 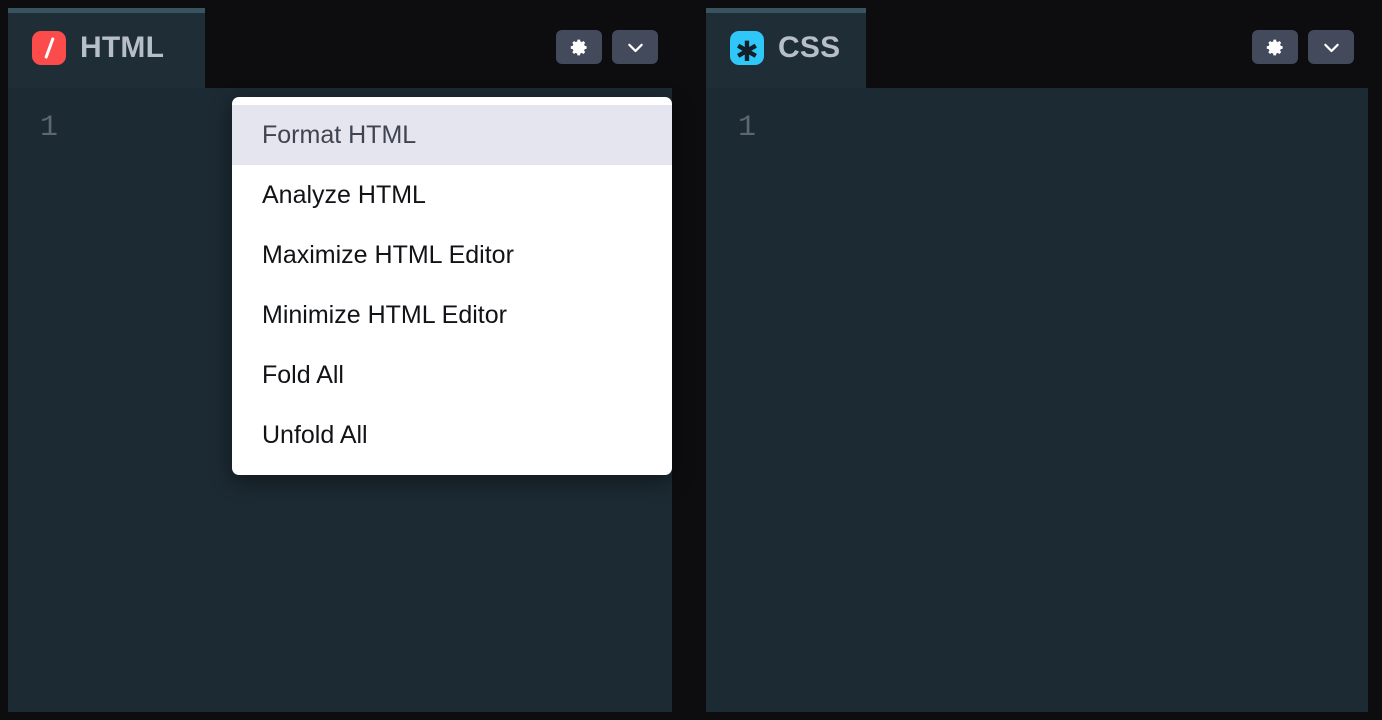 What do you see at coordinates (452, 195) in the screenshot?
I see `menu-item-analyze-html: Analyze HTML` at bounding box center [452, 195].